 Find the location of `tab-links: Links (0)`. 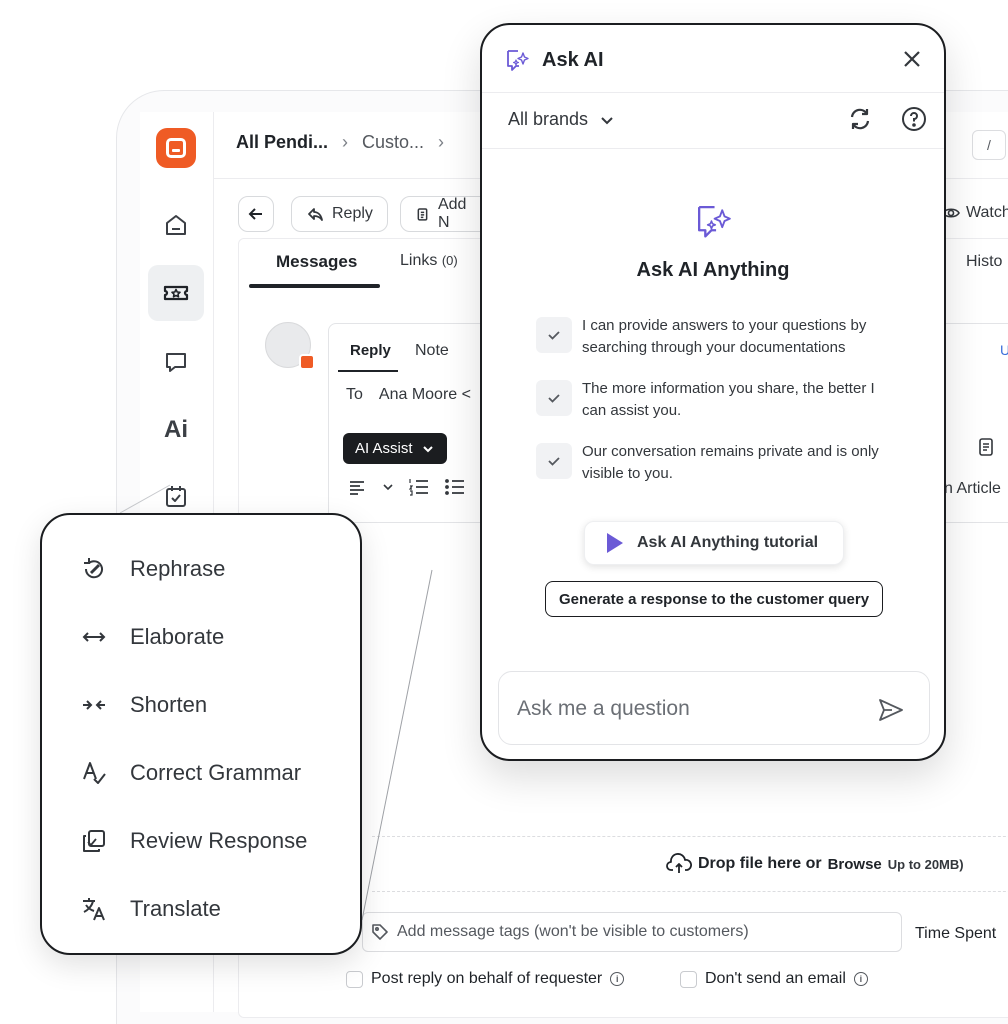

tab-links: Links (0) is located at coordinates (429, 261).